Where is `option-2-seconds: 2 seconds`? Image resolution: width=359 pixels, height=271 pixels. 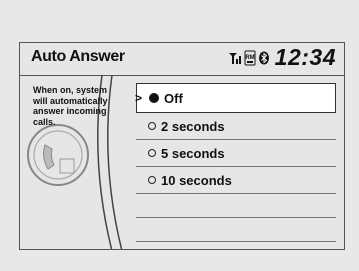
option-2-seconds: 2 seconds is located at coordinates (236, 126).